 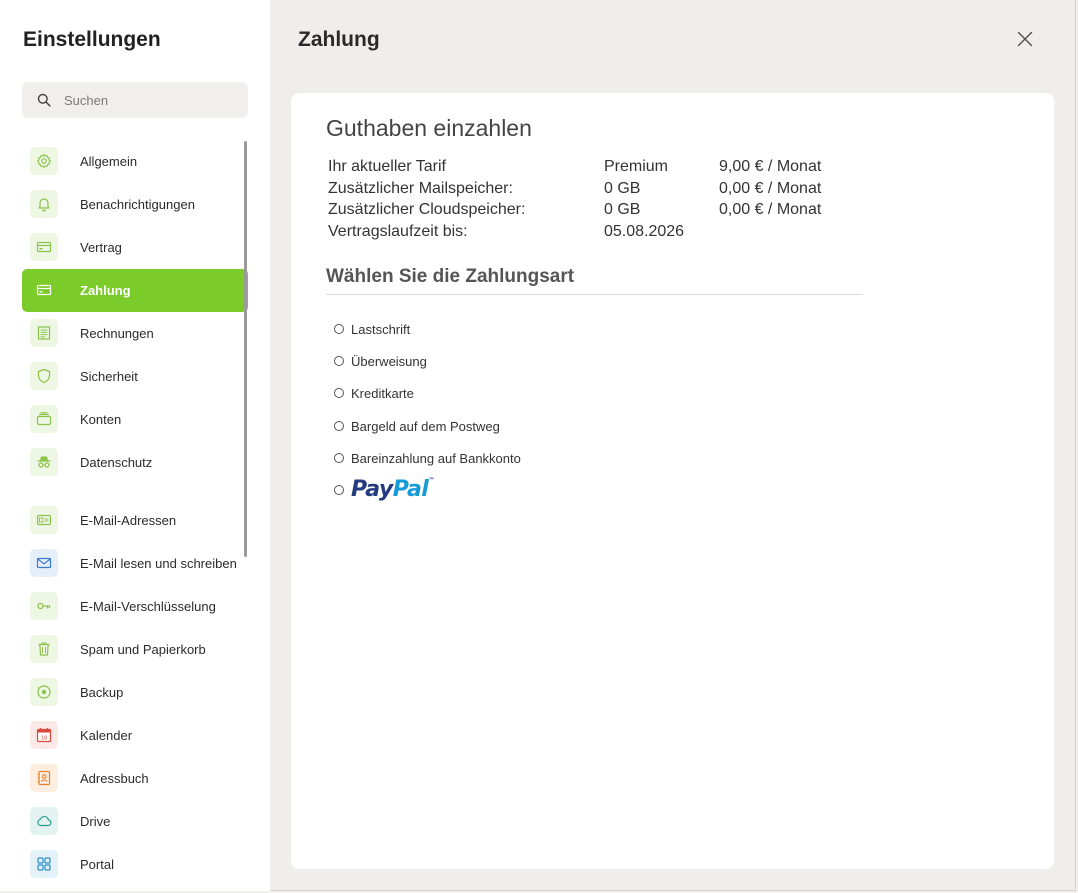 I want to click on sidebar-item-label: Drive, so click(x=95, y=821).